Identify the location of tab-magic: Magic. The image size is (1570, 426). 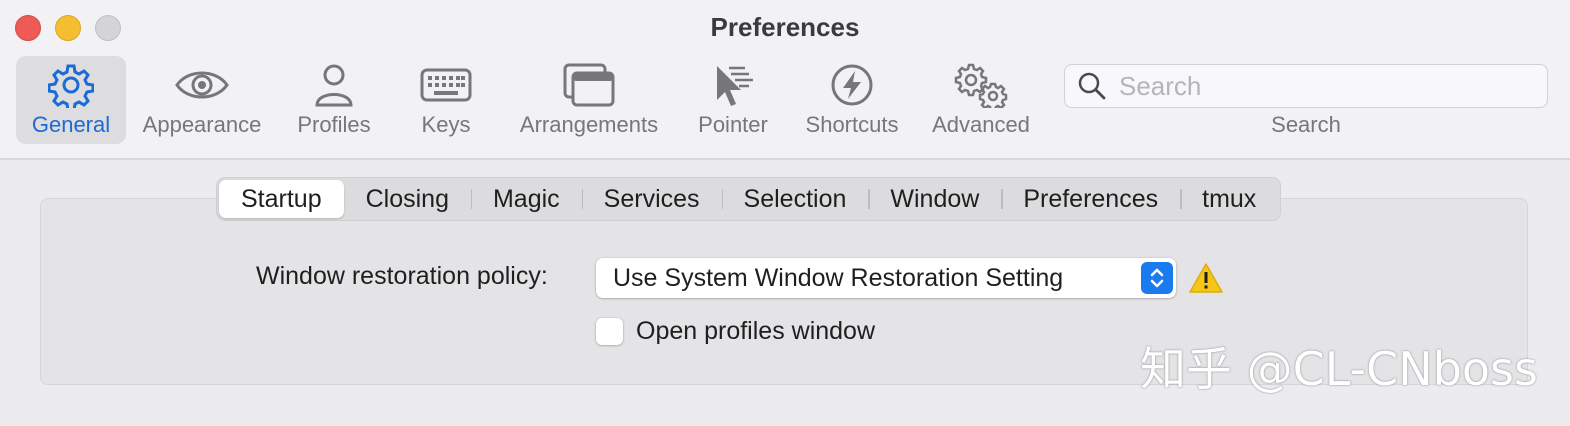
(526, 199).